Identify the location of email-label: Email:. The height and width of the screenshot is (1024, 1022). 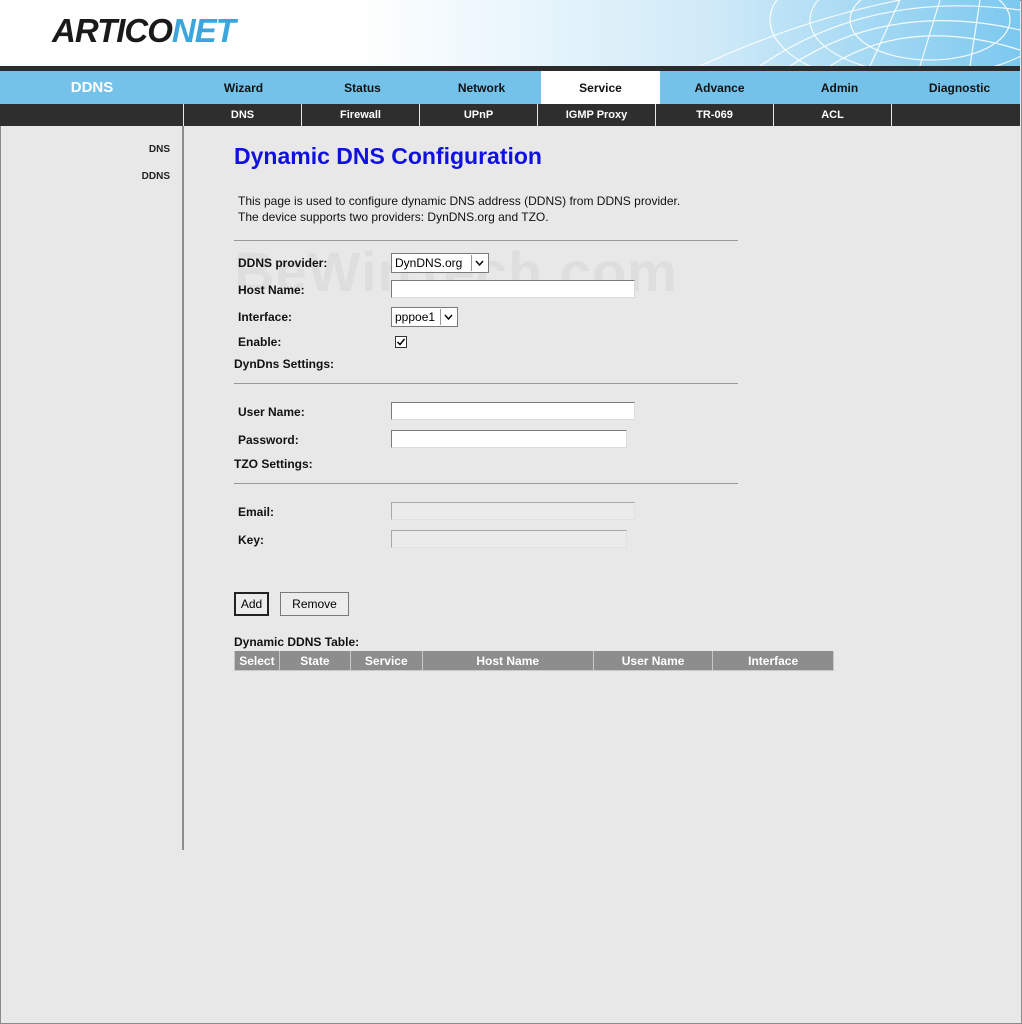
(256, 512).